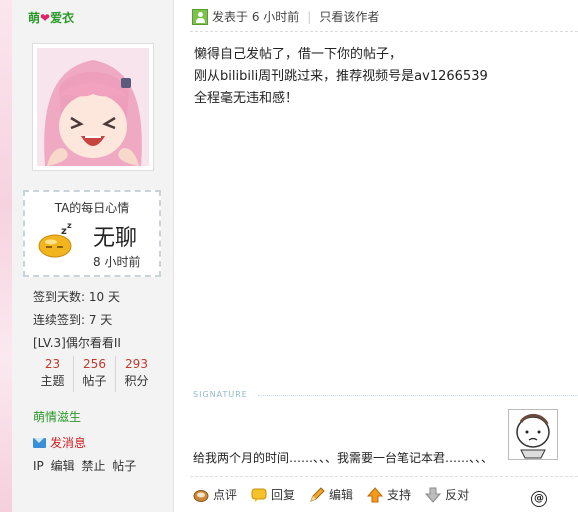  I want to click on edit-user-link: 编辑, so click(63, 466).